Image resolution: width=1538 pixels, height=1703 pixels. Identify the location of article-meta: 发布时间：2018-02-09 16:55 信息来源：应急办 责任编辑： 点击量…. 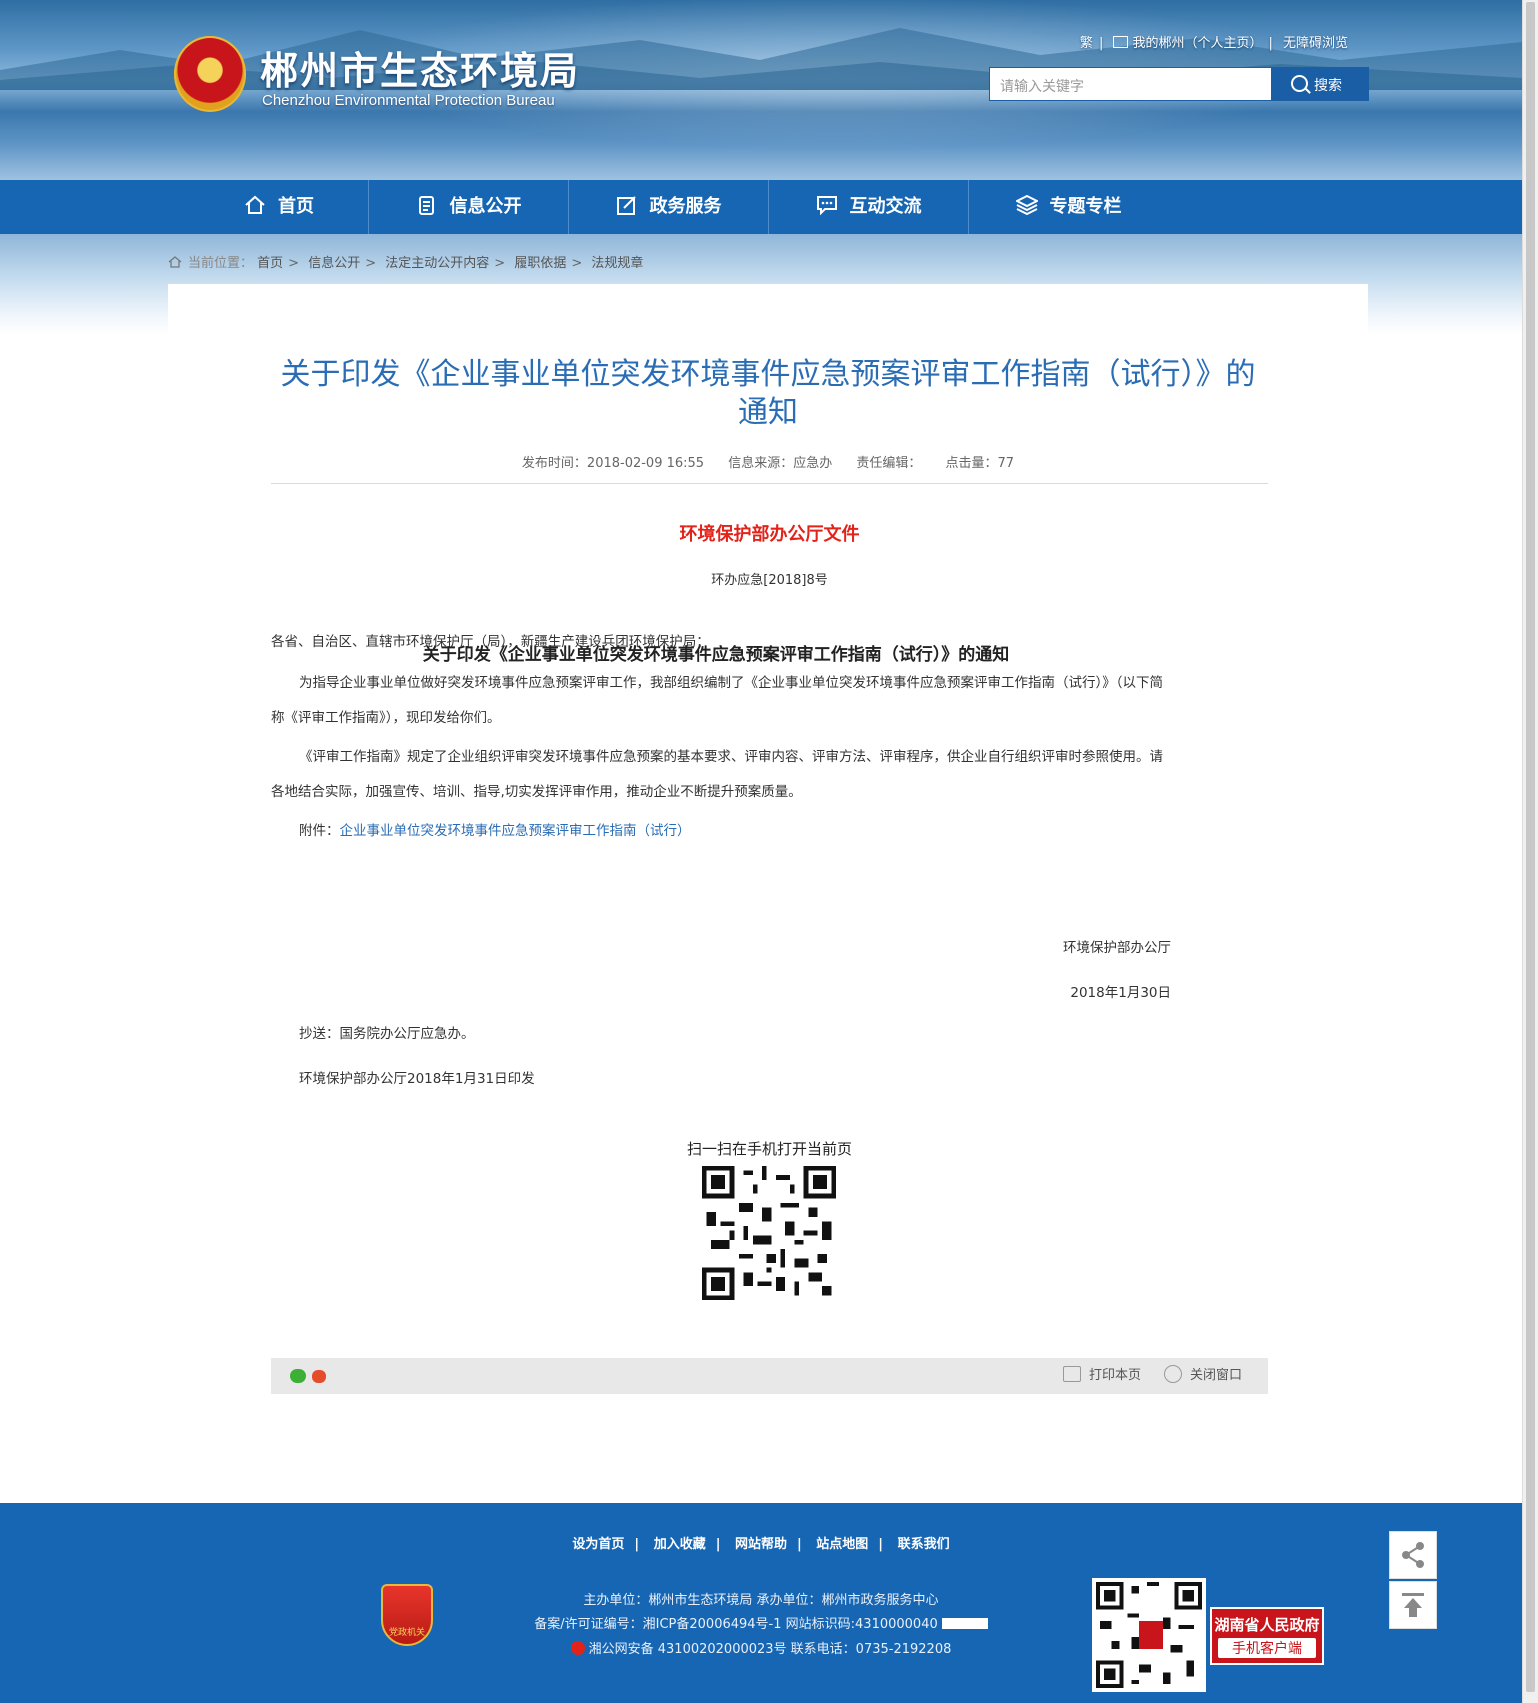
(768, 461).